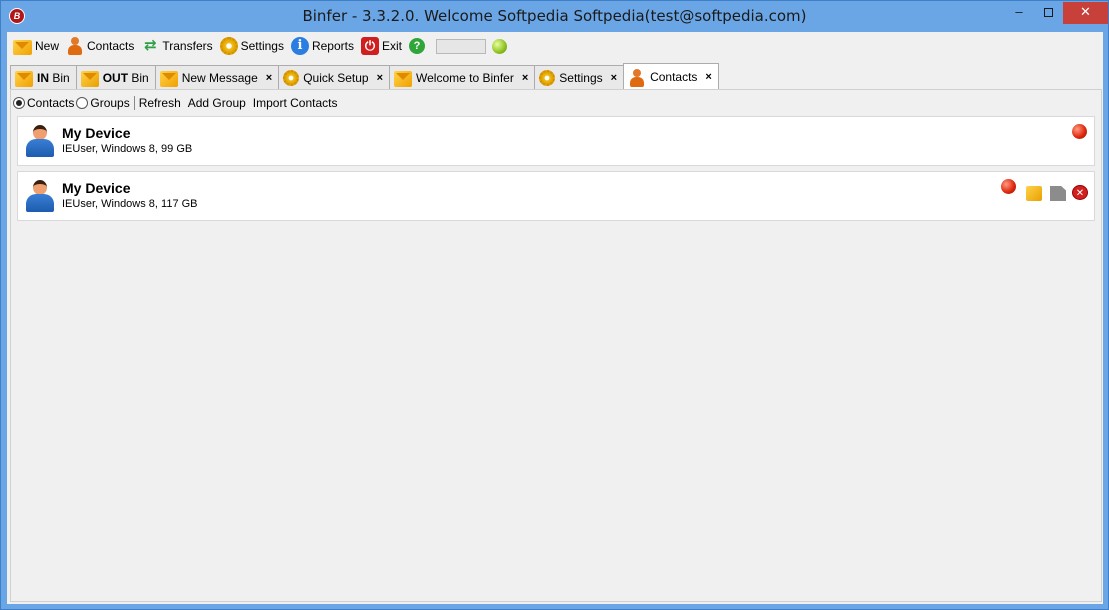 The image size is (1109, 610). Describe the element at coordinates (89, 78) in the screenshot. I see `outbox-icon` at that location.